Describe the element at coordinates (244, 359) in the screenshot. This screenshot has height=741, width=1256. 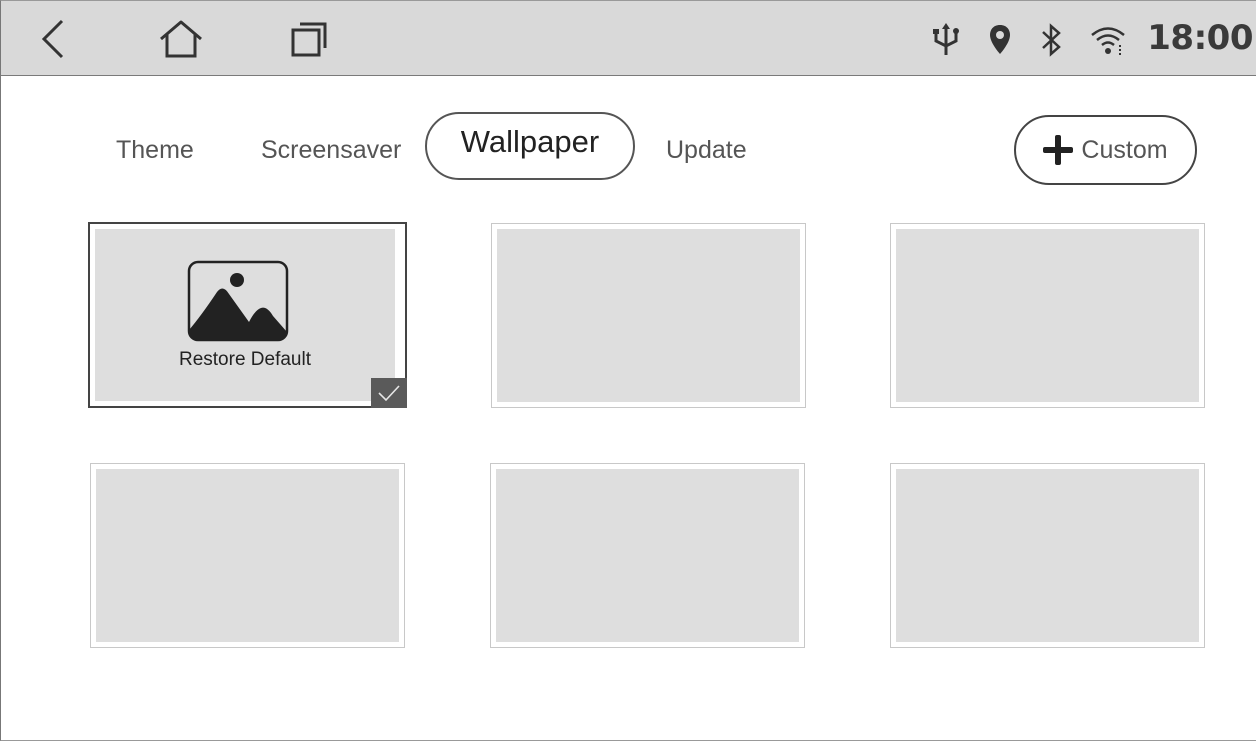
I see `restore-default-label: Restore Default` at that location.